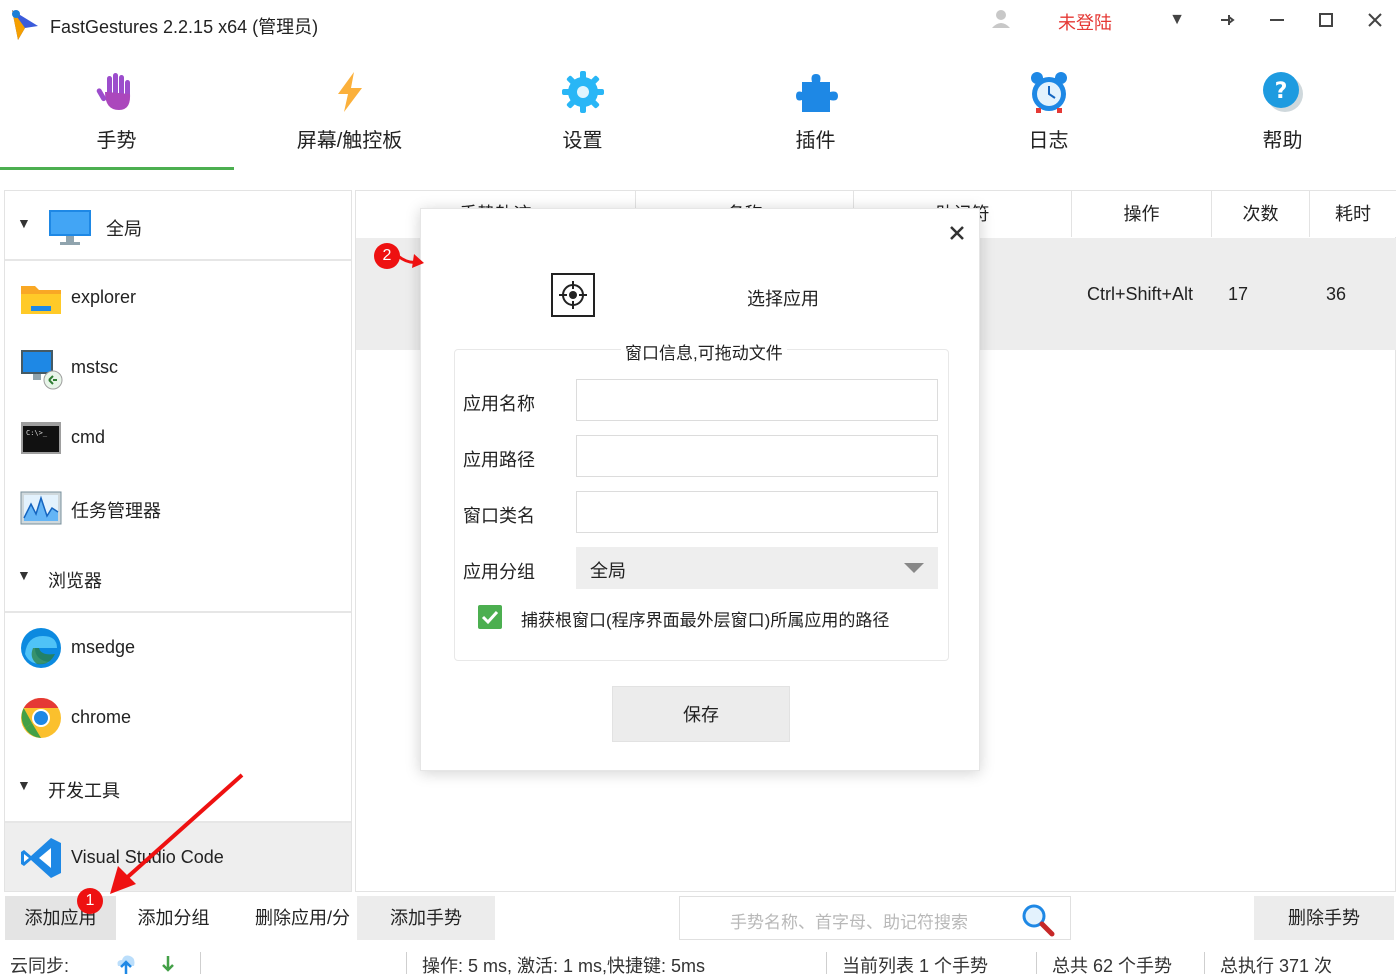 The height and width of the screenshot is (980, 1400). What do you see at coordinates (1375, 20) in the screenshot?
I see `close-window-icon` at bounding box center [1375, 20].